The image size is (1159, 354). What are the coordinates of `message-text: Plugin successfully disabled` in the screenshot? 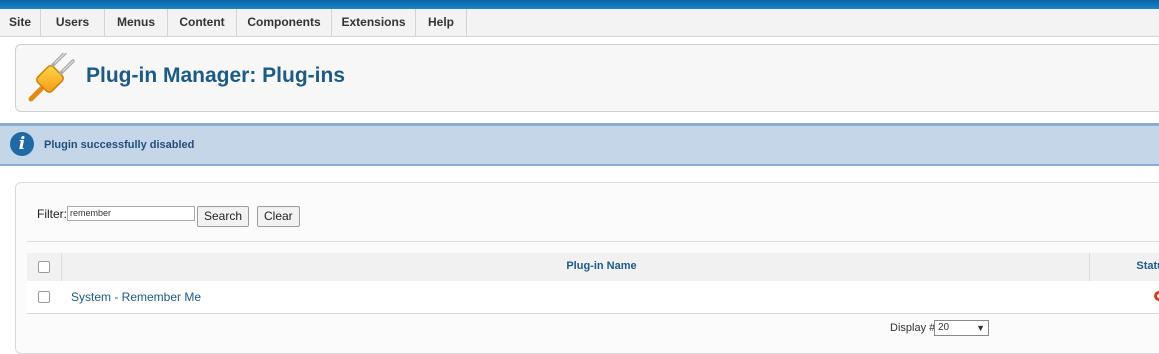 It's located at (119, 145).